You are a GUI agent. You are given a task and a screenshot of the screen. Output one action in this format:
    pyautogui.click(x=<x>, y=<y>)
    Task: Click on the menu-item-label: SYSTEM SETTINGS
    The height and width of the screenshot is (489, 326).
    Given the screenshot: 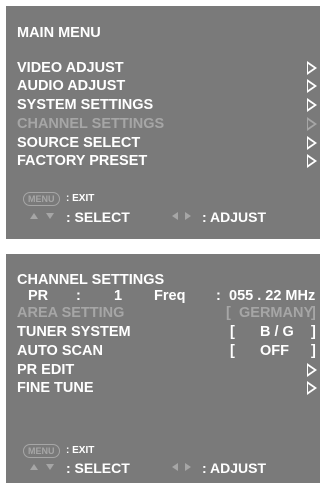 What is the action you would take?
    pyautogui.click(x=85, y=105)
    